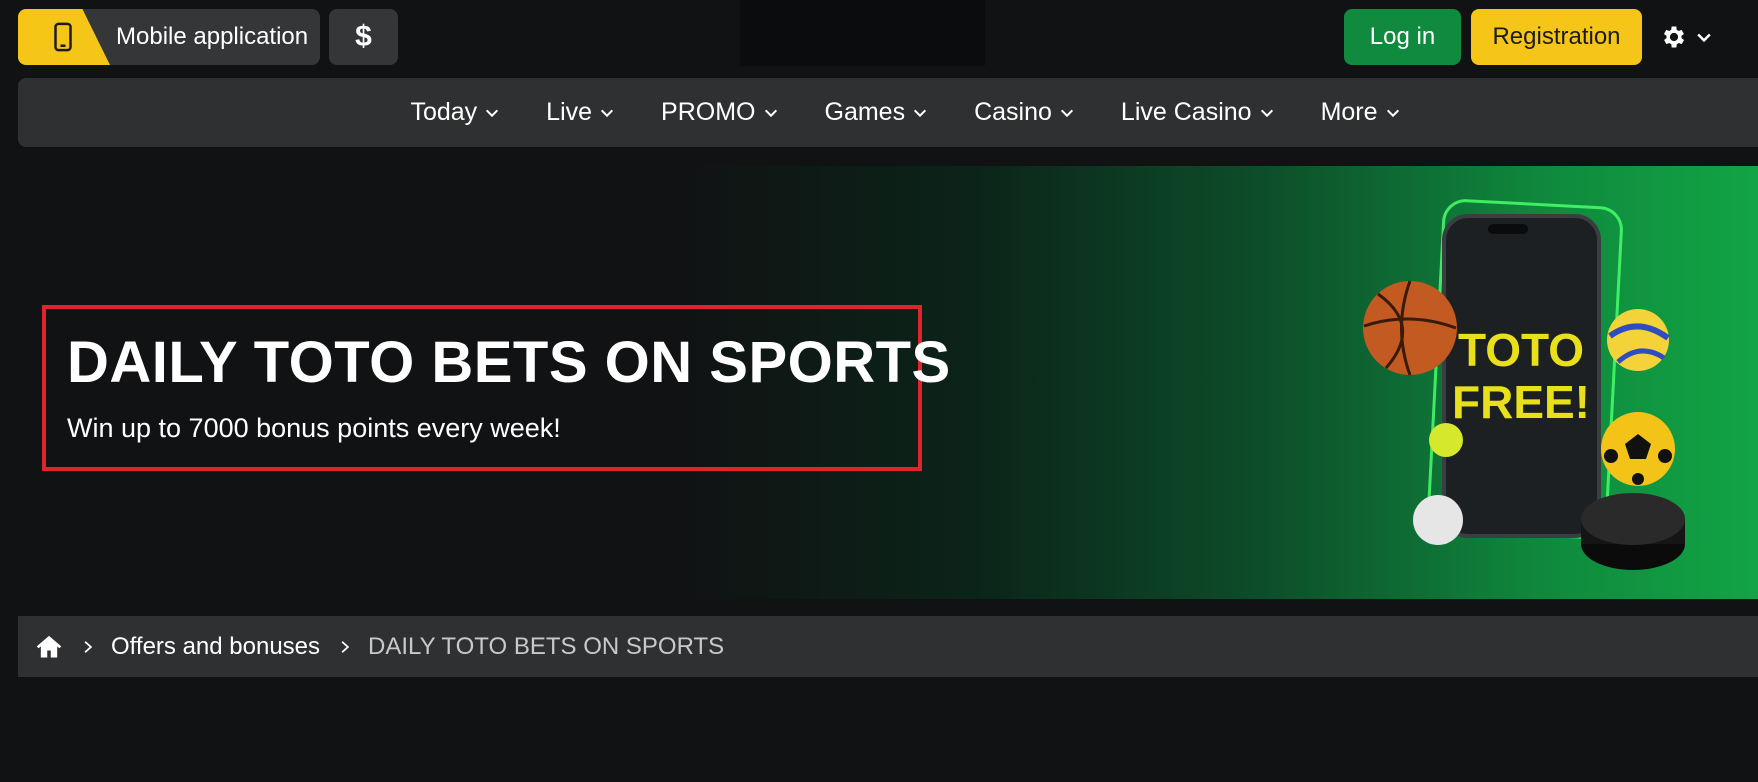 This screenshot has height=782, width=1758. Describe the element at coordinates (1186, 112) in the screenshot. I see `nav-item-label: Live Casino` at that location.